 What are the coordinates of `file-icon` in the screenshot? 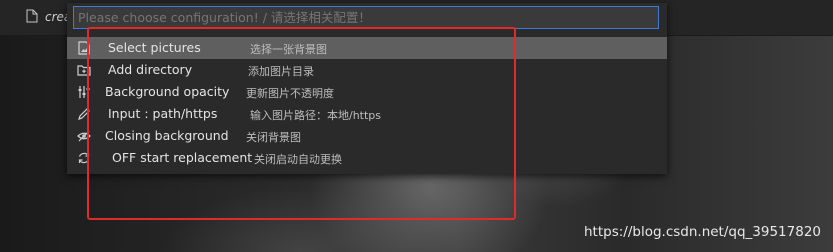 It's located at (32, 16).